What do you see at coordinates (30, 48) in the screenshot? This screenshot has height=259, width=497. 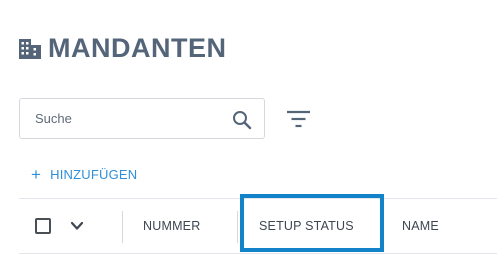 I see `building-icon` at bounding box center [30, 48].